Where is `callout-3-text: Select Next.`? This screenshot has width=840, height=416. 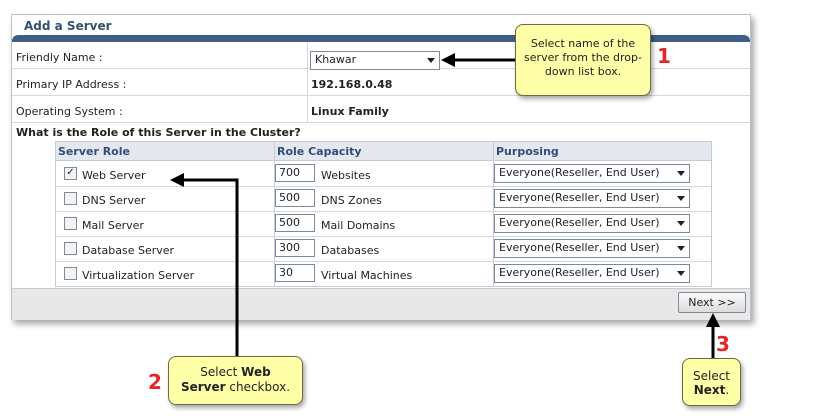
callout-3-text: Select Next. is located at coordinates (711, 383).